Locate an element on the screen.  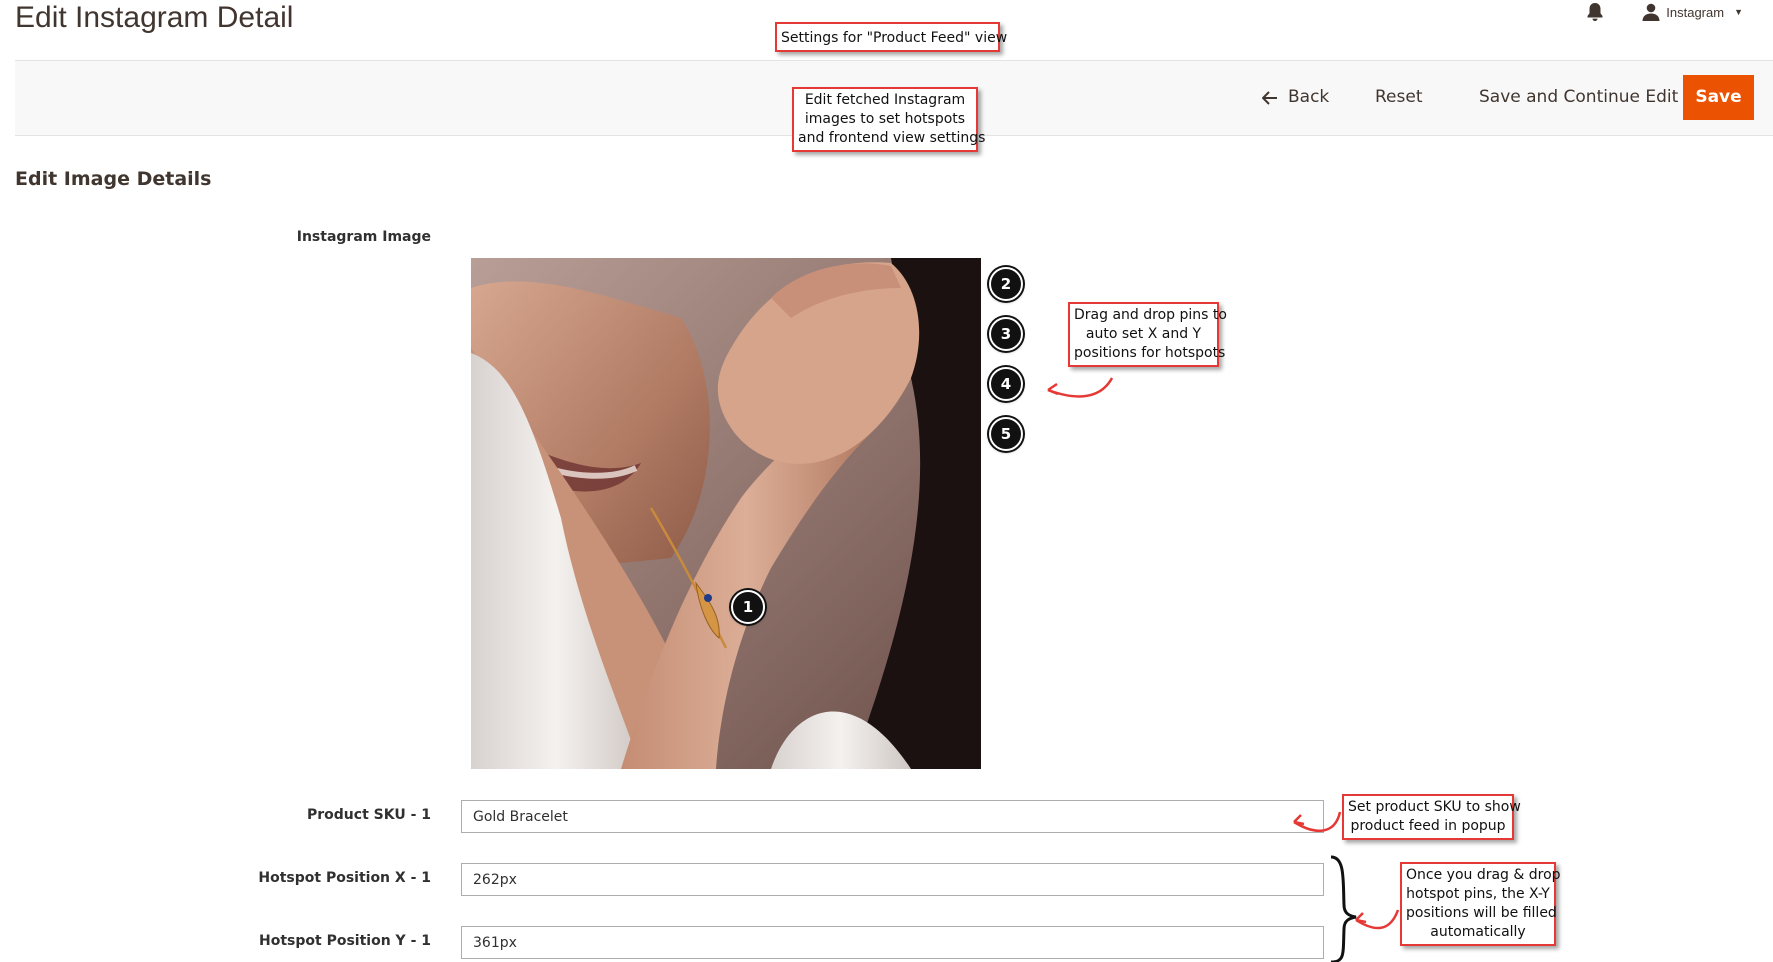
callout-line: auto set X and Y is located at coordinates (1143, 334).